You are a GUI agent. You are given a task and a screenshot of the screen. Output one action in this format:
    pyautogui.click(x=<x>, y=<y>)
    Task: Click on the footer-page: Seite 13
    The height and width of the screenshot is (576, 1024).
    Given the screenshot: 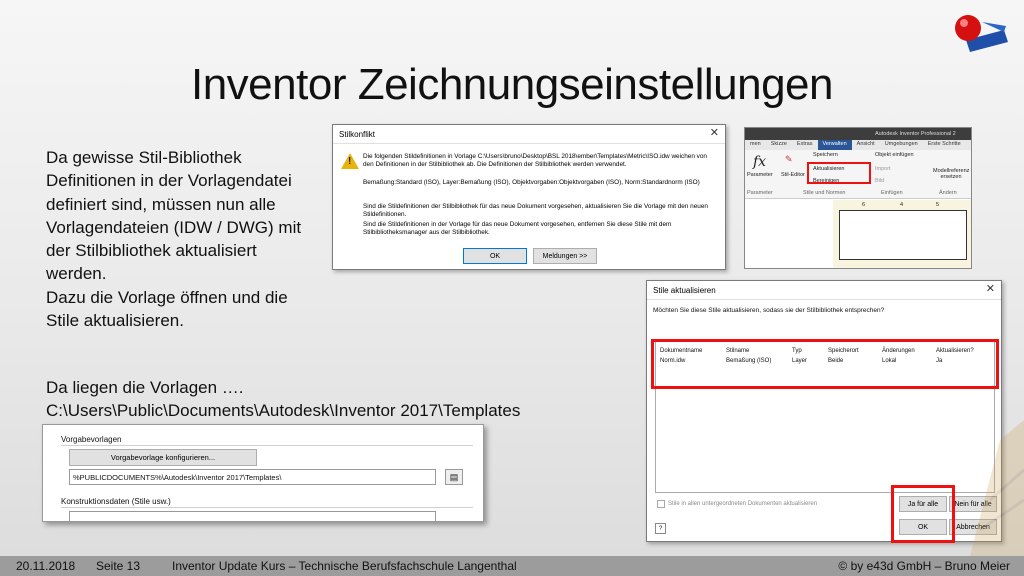 What is the action you would take?
    pyautogui.click(x=118, y=566)
    